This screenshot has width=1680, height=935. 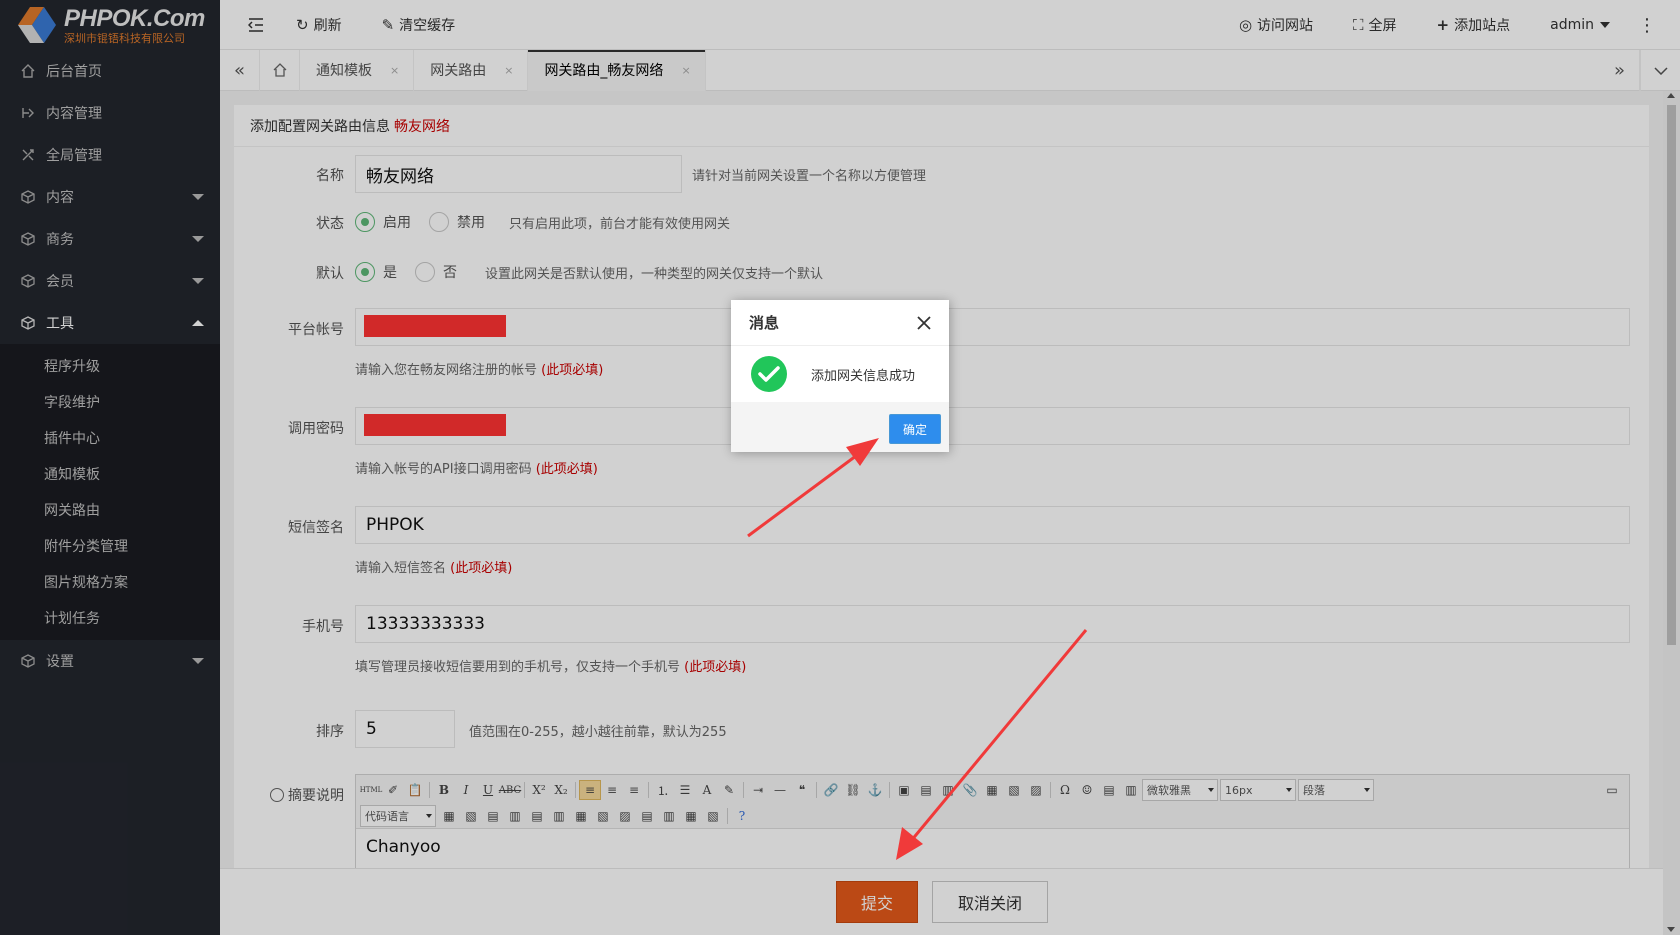 What do you see at coordinates (1612, 790) in the screenshot?
I see `fullscreen-editor-icon: ▭` at bounding box center [1612, 790].